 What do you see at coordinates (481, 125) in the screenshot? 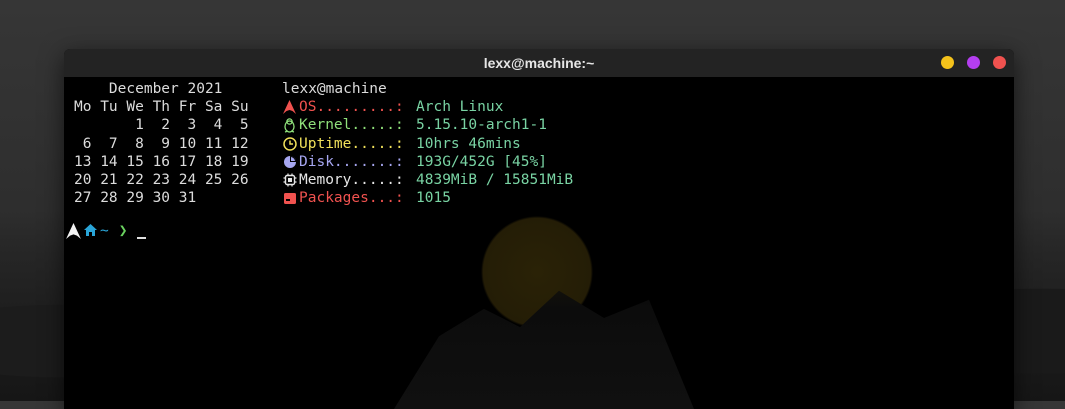
I see `kernel-value: 5.15.10-arch1-1` at bounding box center [481, 125].